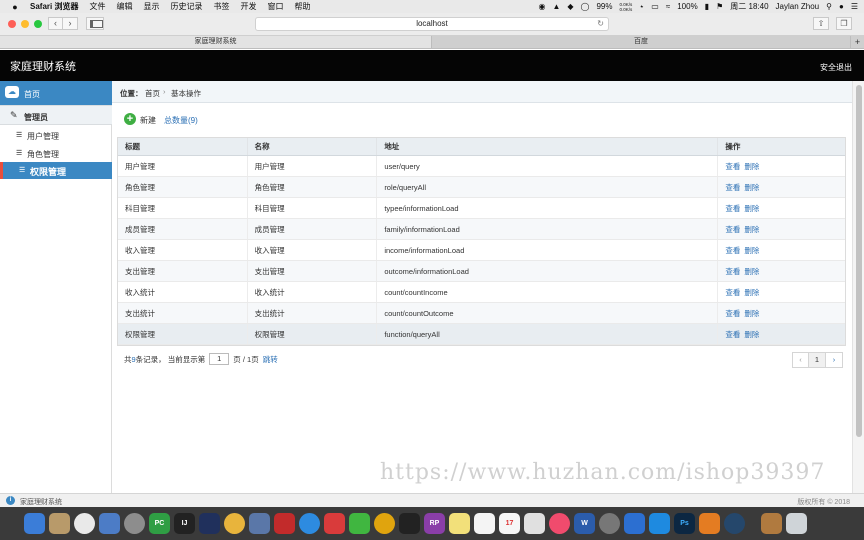  Describe the element at coordinates (216, 42) in the screenshot. I see `tab-family-finance: 家庭理财系统` at that location.